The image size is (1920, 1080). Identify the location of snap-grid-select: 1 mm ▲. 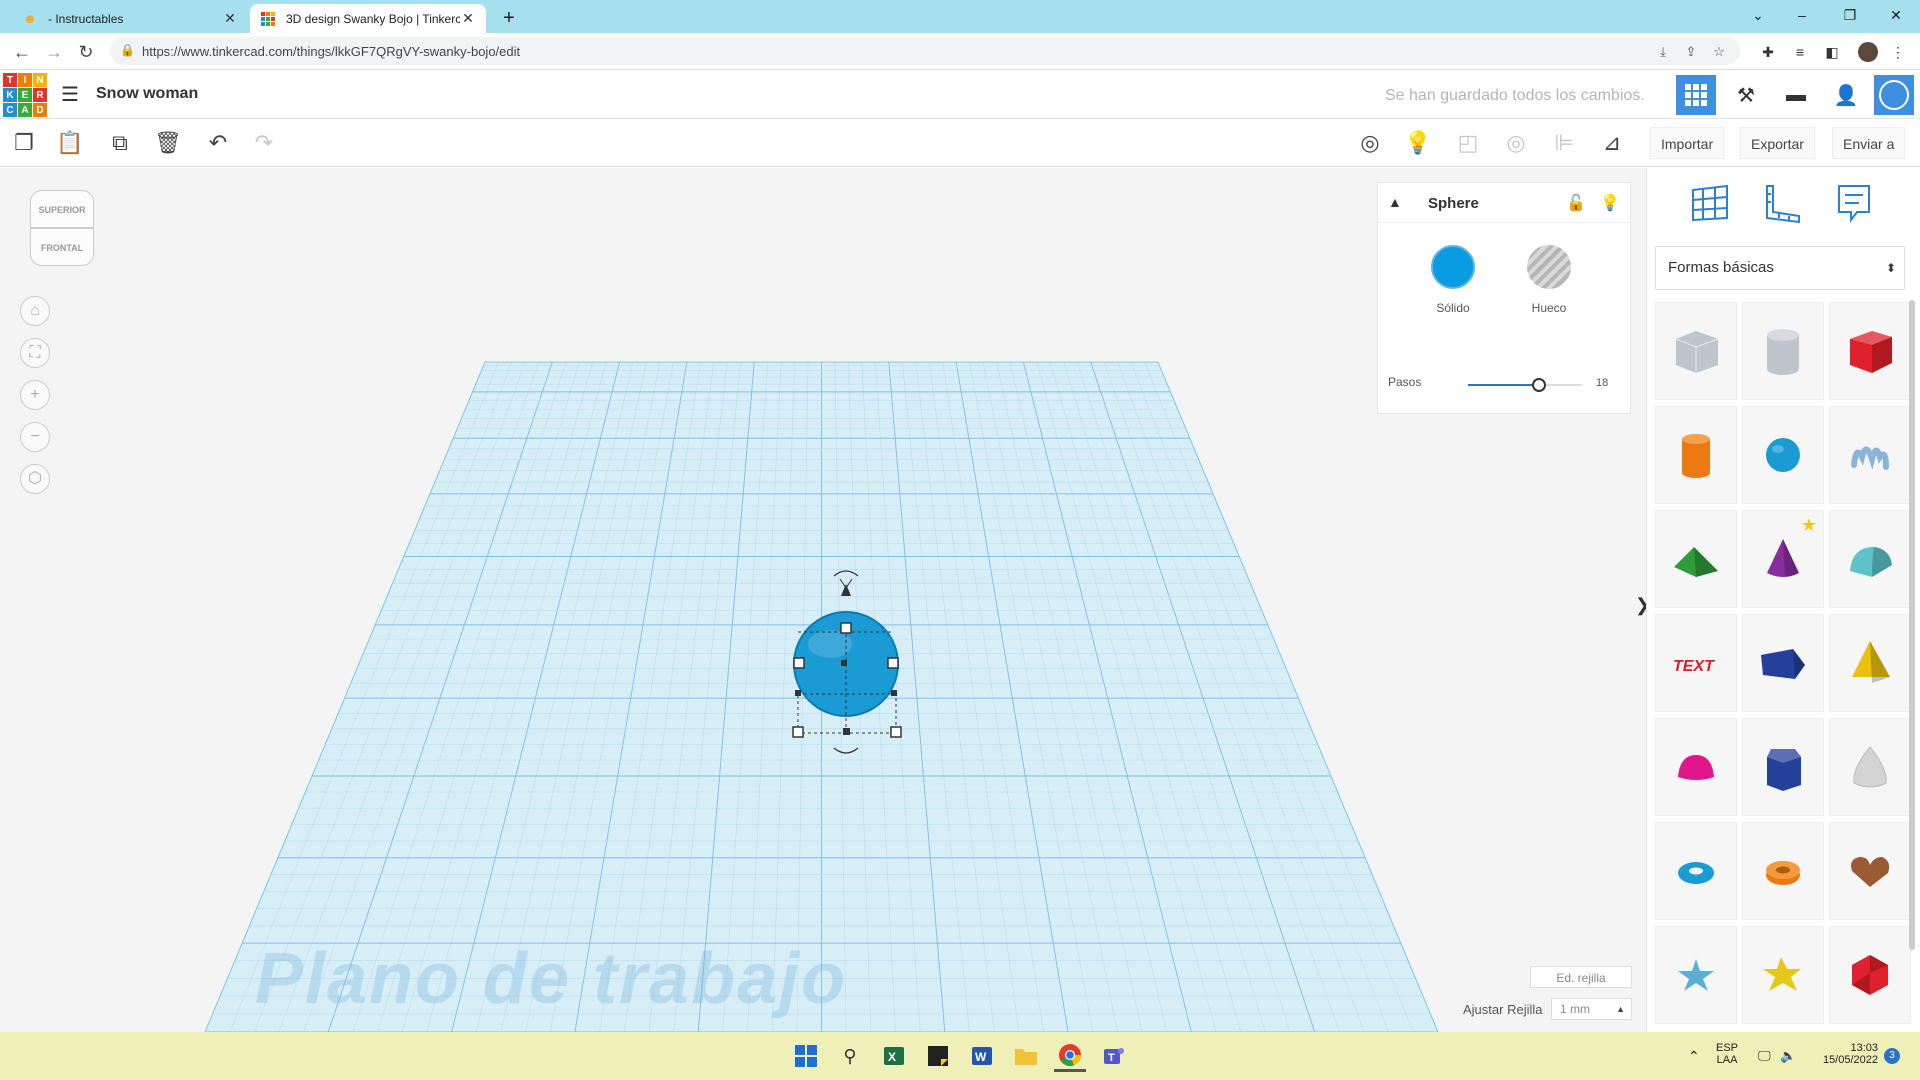
(1591, 1009).